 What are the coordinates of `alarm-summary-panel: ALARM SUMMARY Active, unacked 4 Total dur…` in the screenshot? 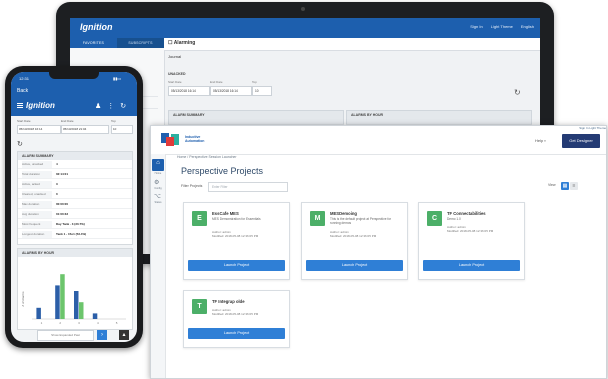 It's located at (75, 198).